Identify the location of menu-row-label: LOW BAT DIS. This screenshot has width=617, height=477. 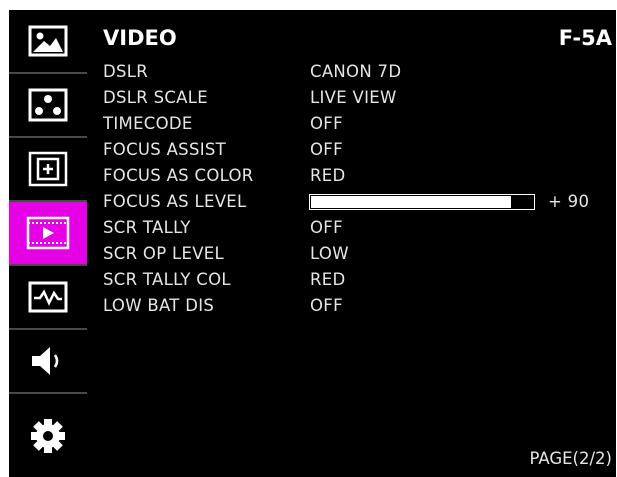
(159, 305).